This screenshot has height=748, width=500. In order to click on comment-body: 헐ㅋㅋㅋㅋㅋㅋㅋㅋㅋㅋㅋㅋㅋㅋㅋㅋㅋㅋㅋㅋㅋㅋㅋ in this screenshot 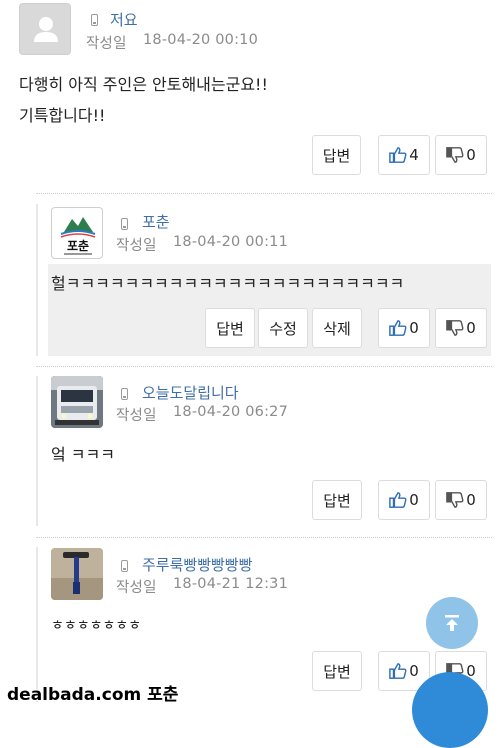, I will do `click(228, 283)`.